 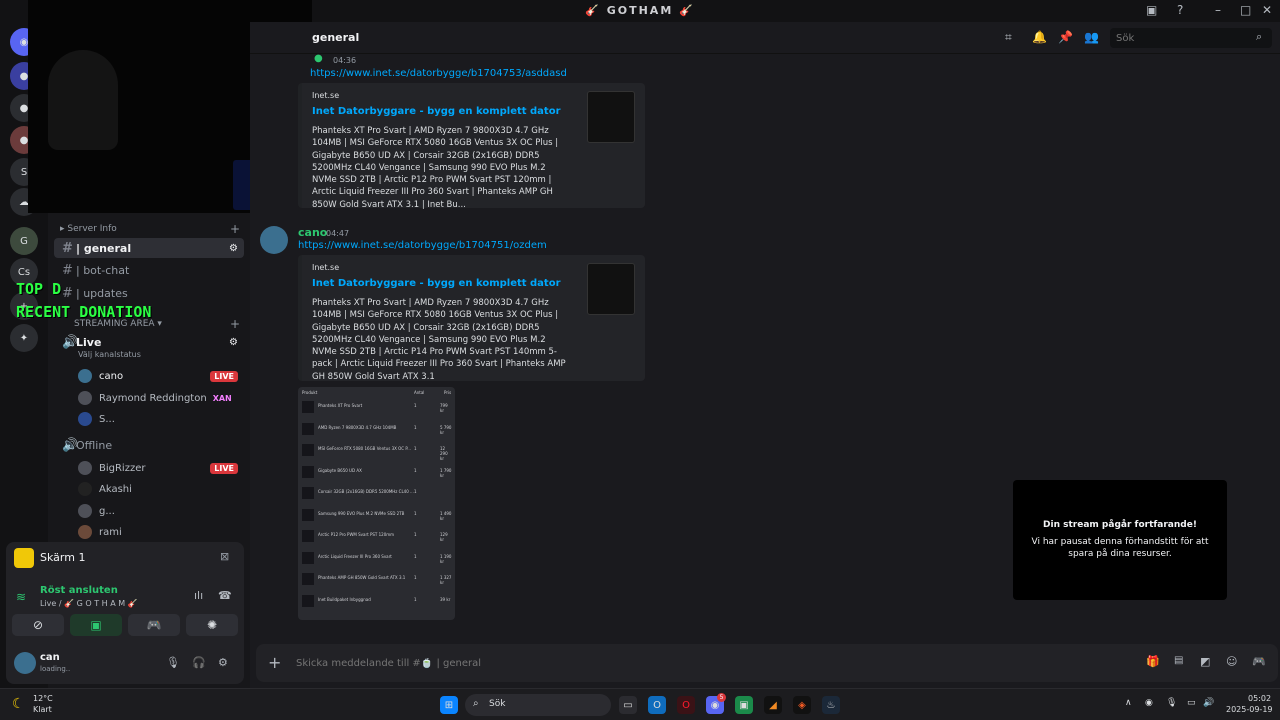 I want to click on overlay-top-donation: TOP D, so click(x=39, y=289).